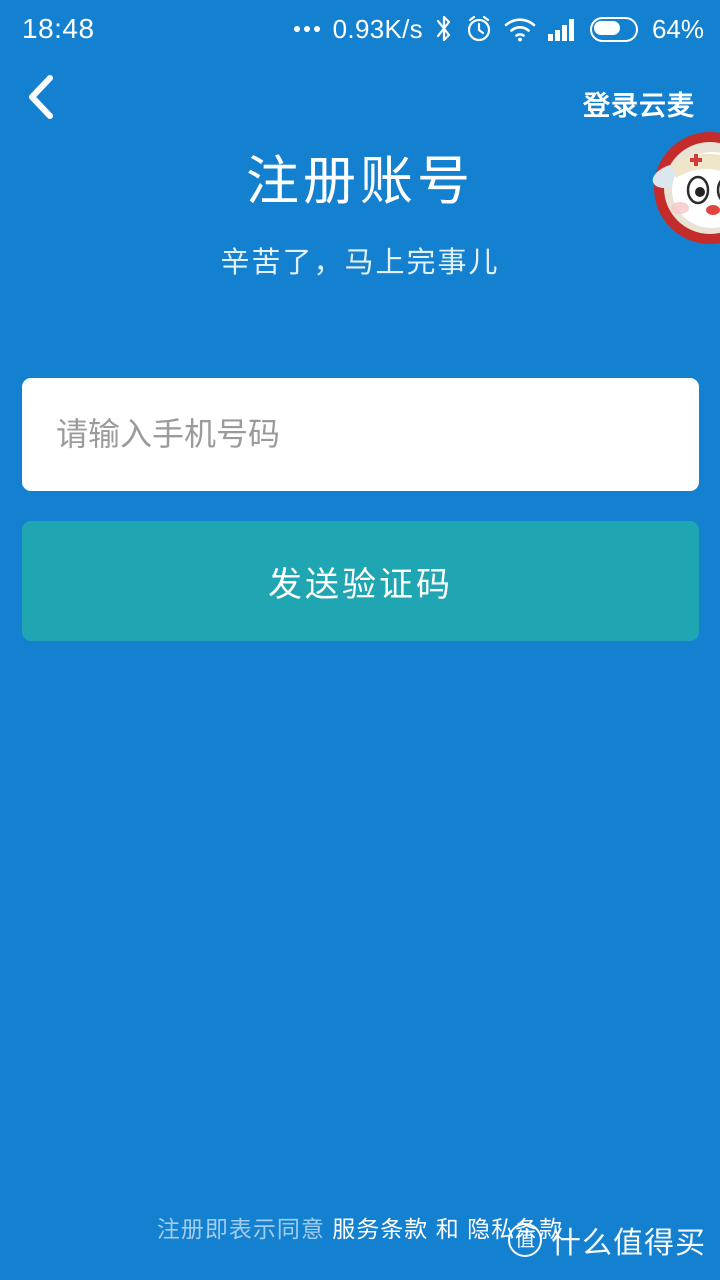  What do you see at coordinates (613, 29) in the screenshot?
I see `battery-icon` at bounding box center [613, 29].